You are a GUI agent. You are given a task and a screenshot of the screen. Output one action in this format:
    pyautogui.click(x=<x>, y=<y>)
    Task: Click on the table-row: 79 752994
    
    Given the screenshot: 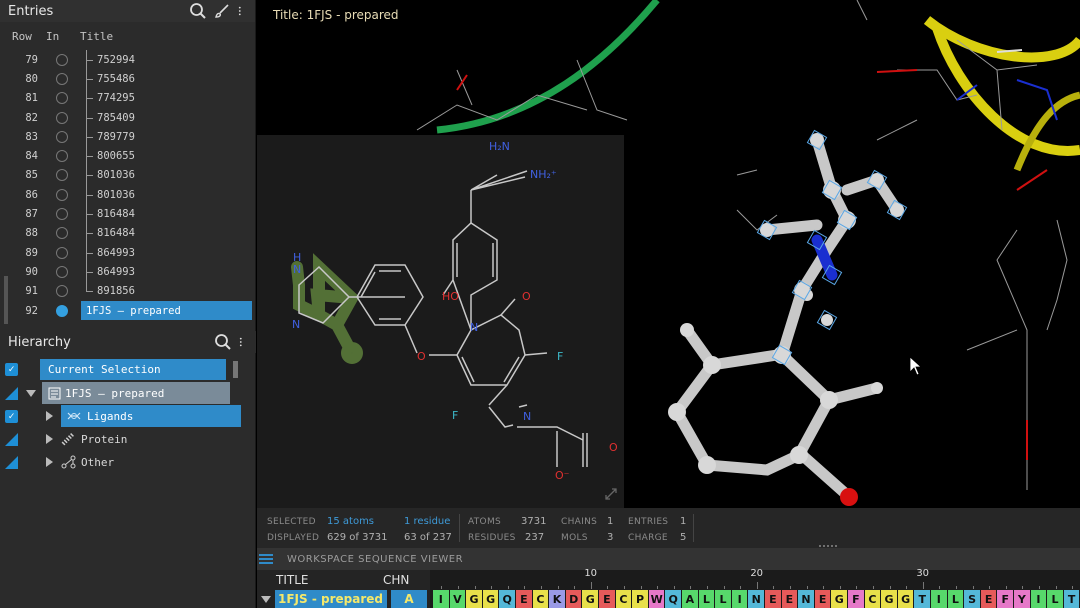 What is the action you would take?
    pyautogui.click(x=127, y=60)
    